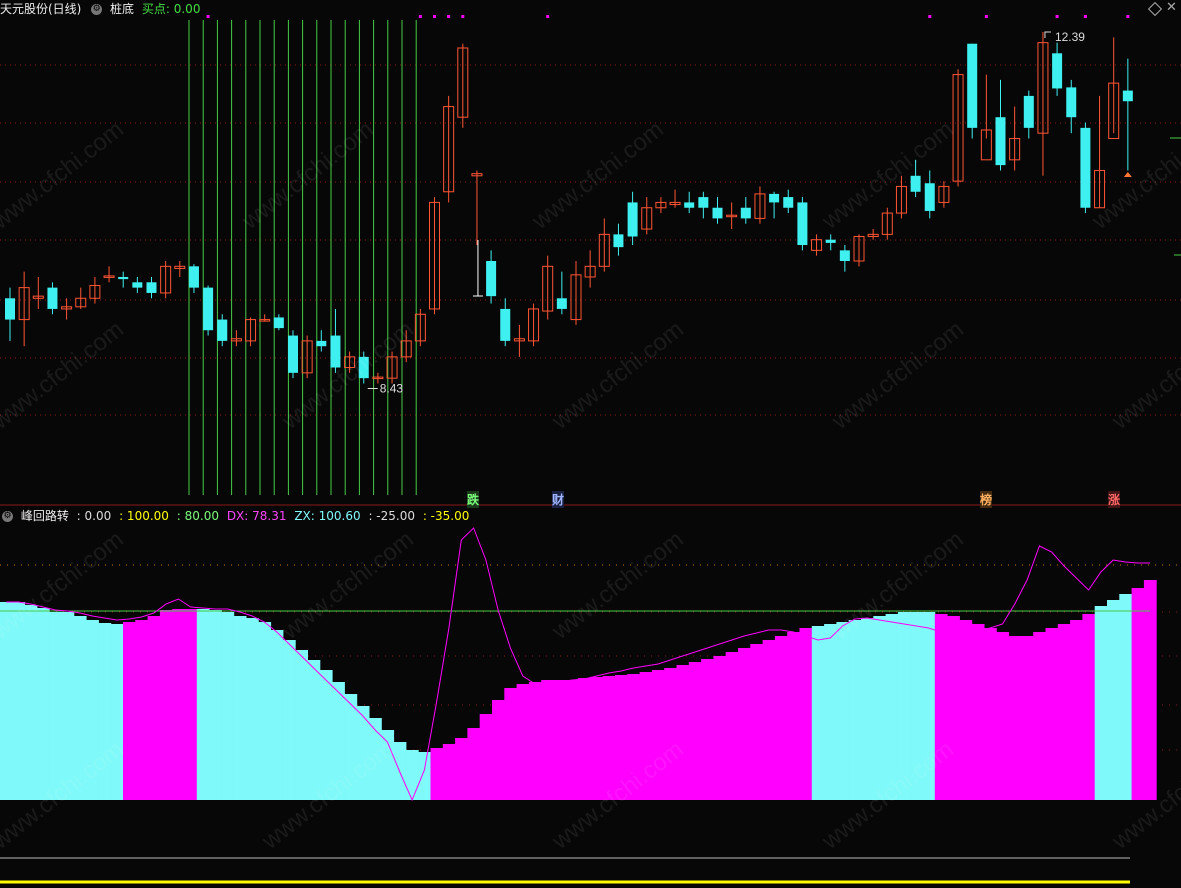  I want to click on bv-6: : -35.00, so click(446, 516).